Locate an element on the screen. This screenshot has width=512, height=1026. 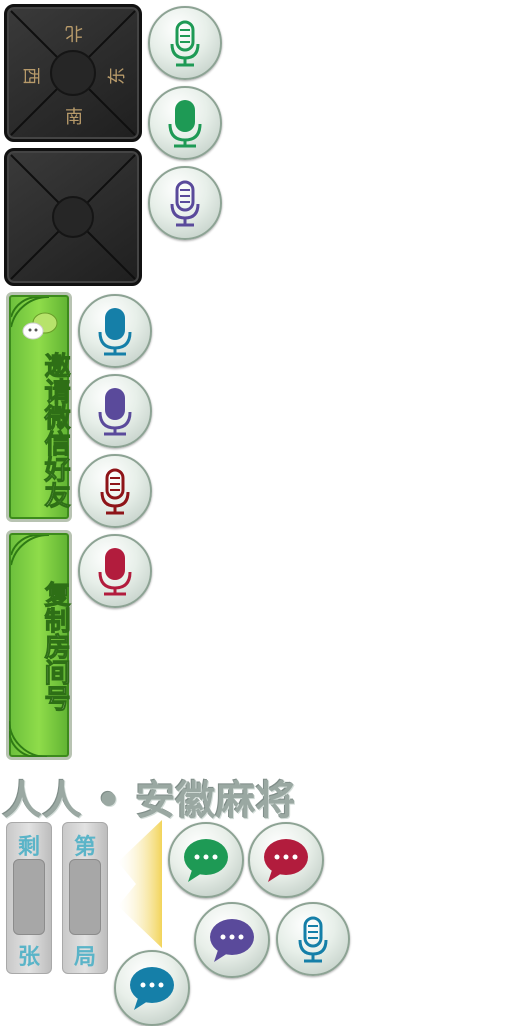
copy-room-number-button: 复制房间号 is located at coordinates (39, 645).